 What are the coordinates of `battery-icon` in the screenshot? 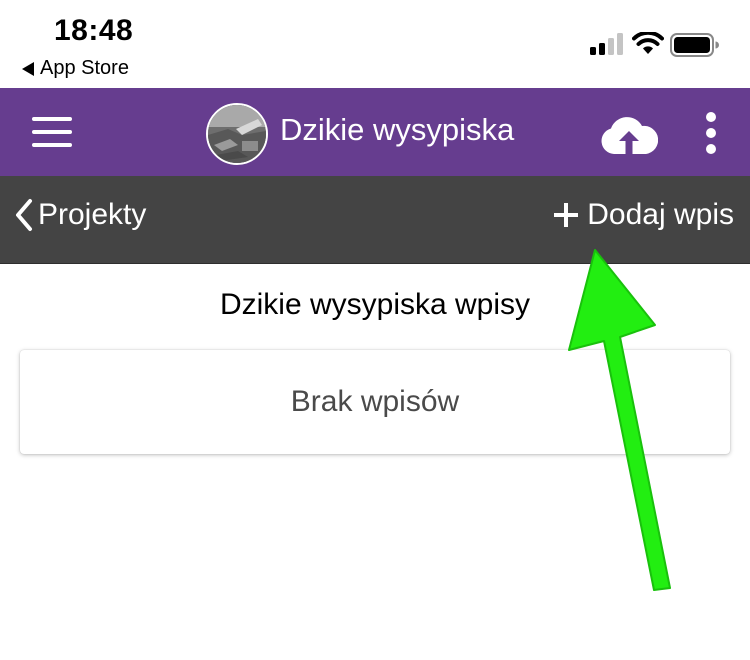 It's located at (694, 45).